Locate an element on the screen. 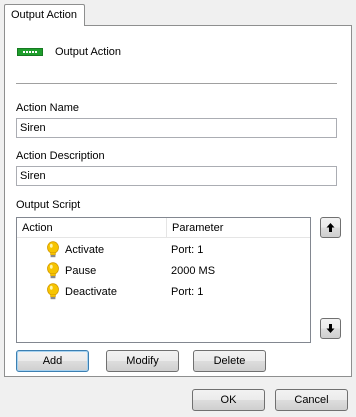  tab-label: Output Action is located at coordinates (44, 15).